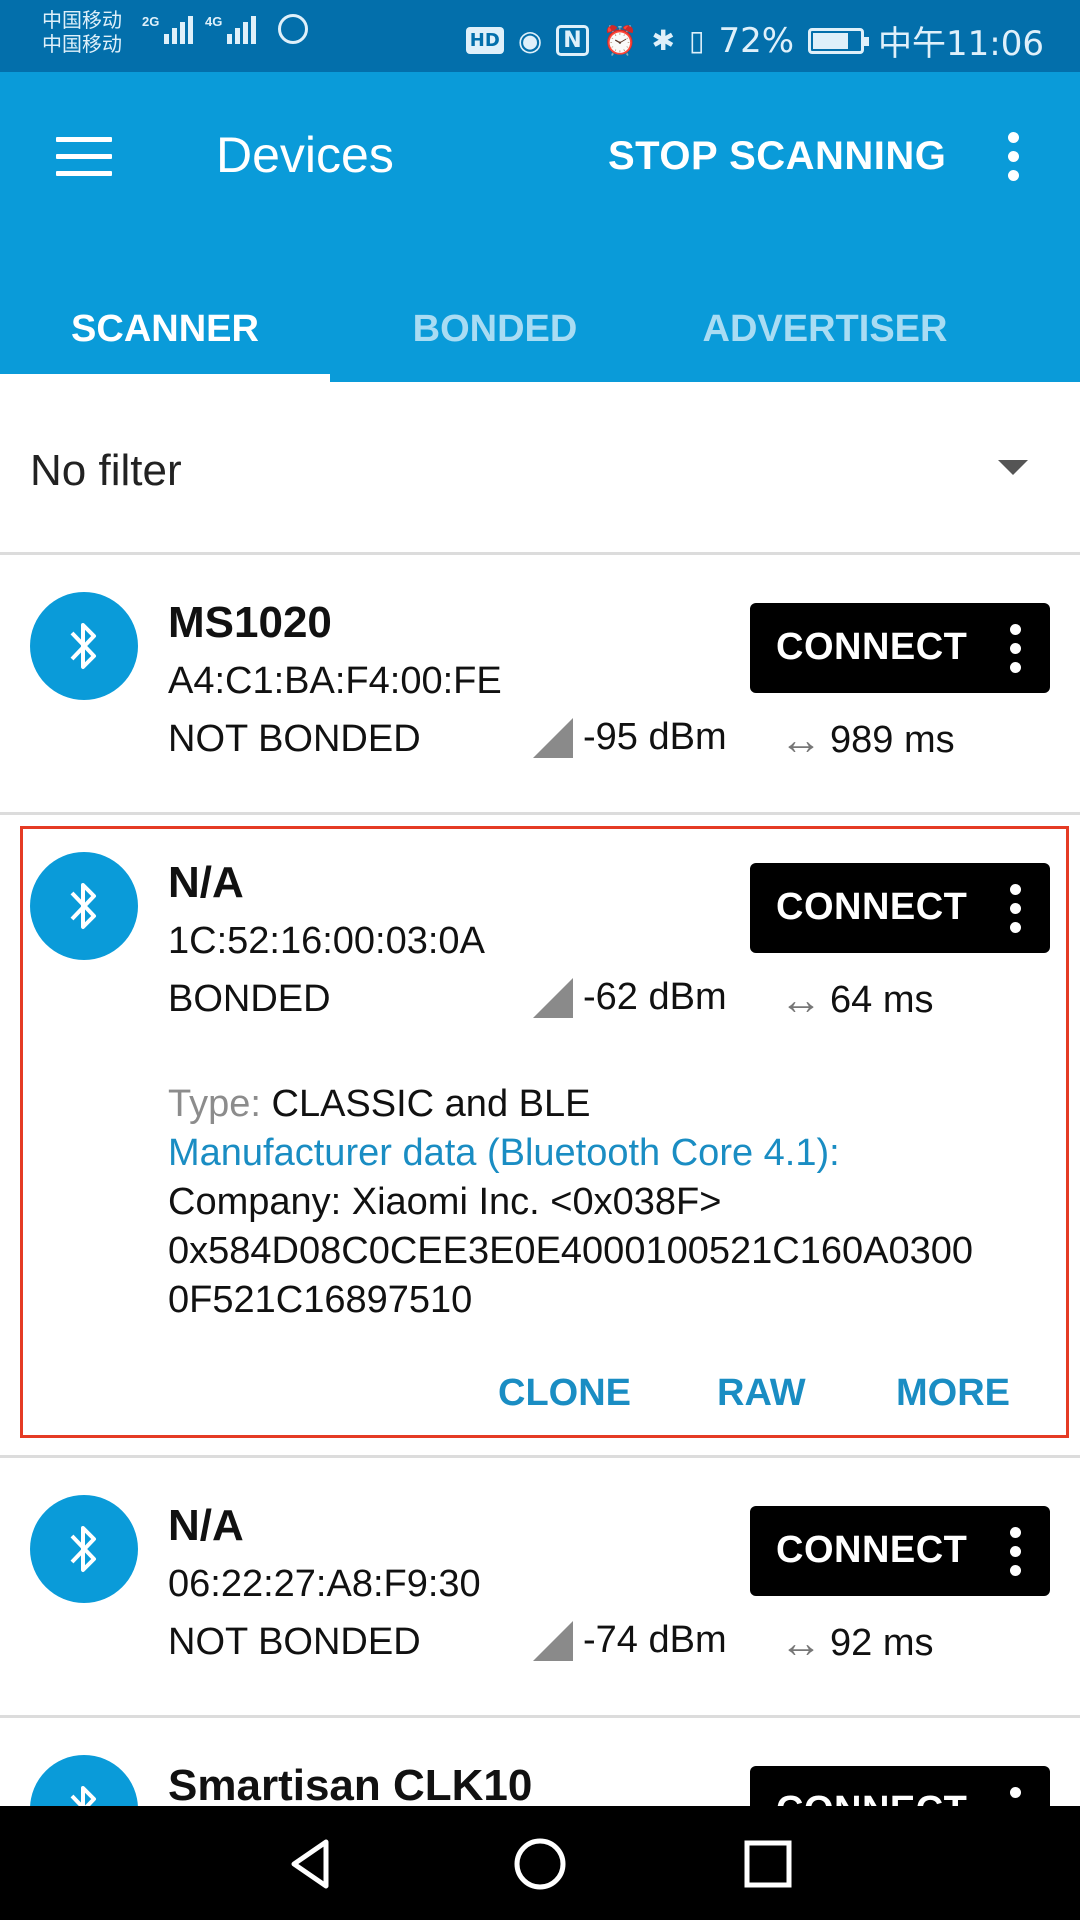 The image size is (1080, 1920). What do you see at coordinates (768, 1864) in the screenshot?
I see `recents-icon` at bounding box center [768, 1864].